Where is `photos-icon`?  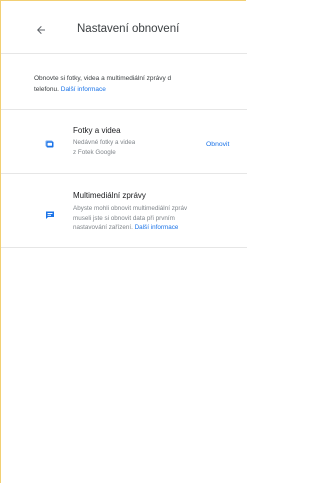 photos-icon is located at coordinates (49, 144).